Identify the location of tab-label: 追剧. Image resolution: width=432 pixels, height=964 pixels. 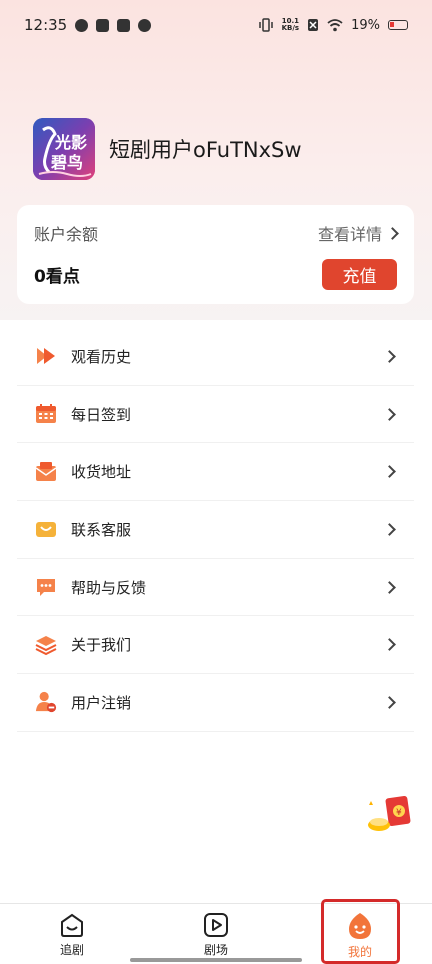
(71, 950).